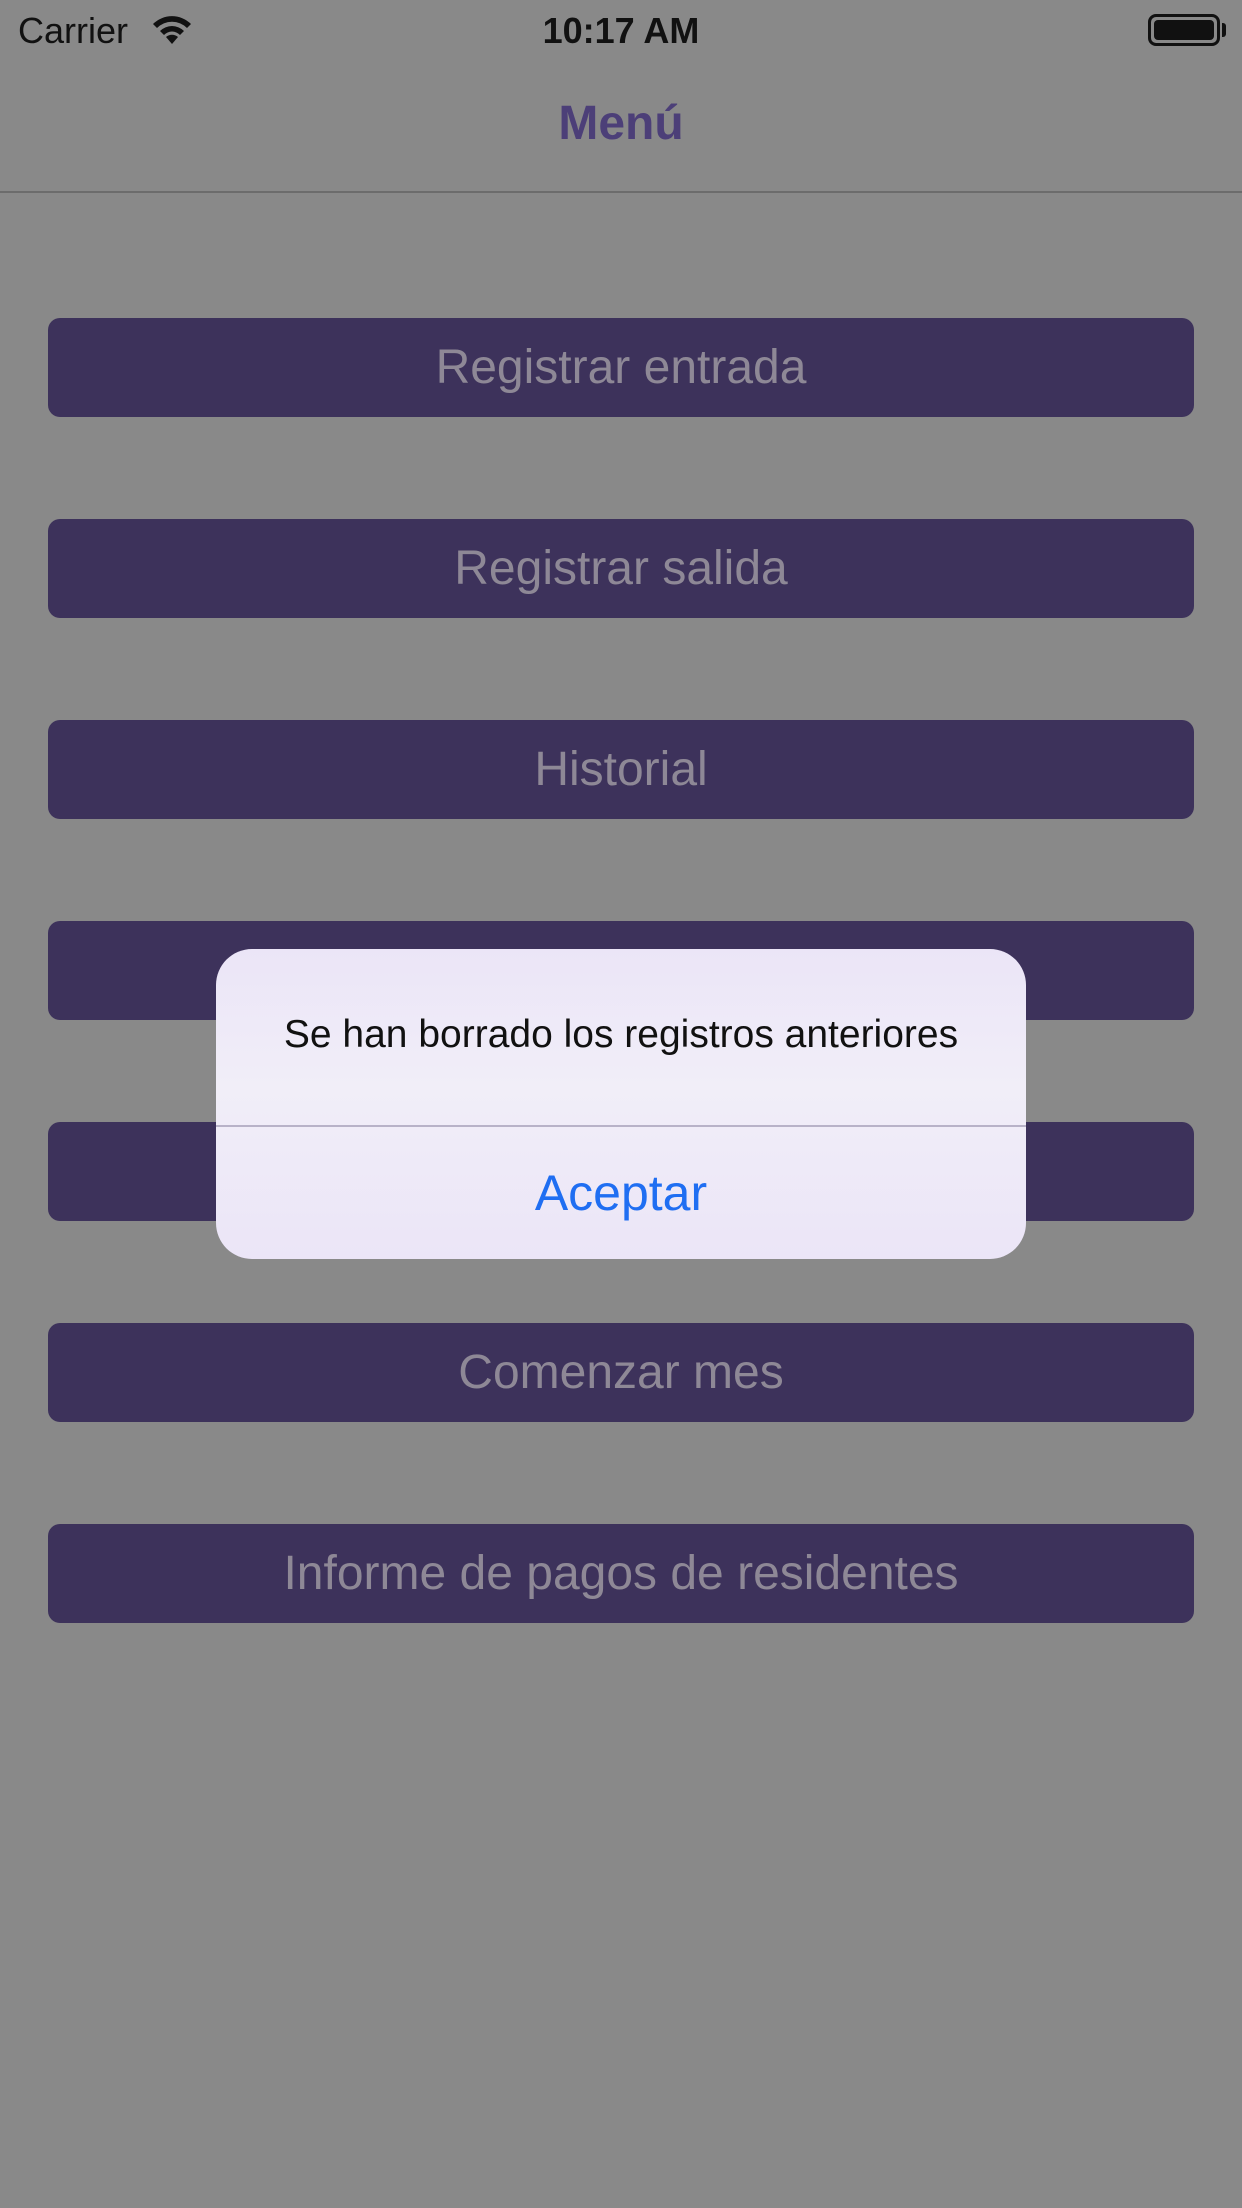 The width and height of the screenshot is (1242, 2208). I want to click on accept-button: Aceptar, so click(621, 1193).